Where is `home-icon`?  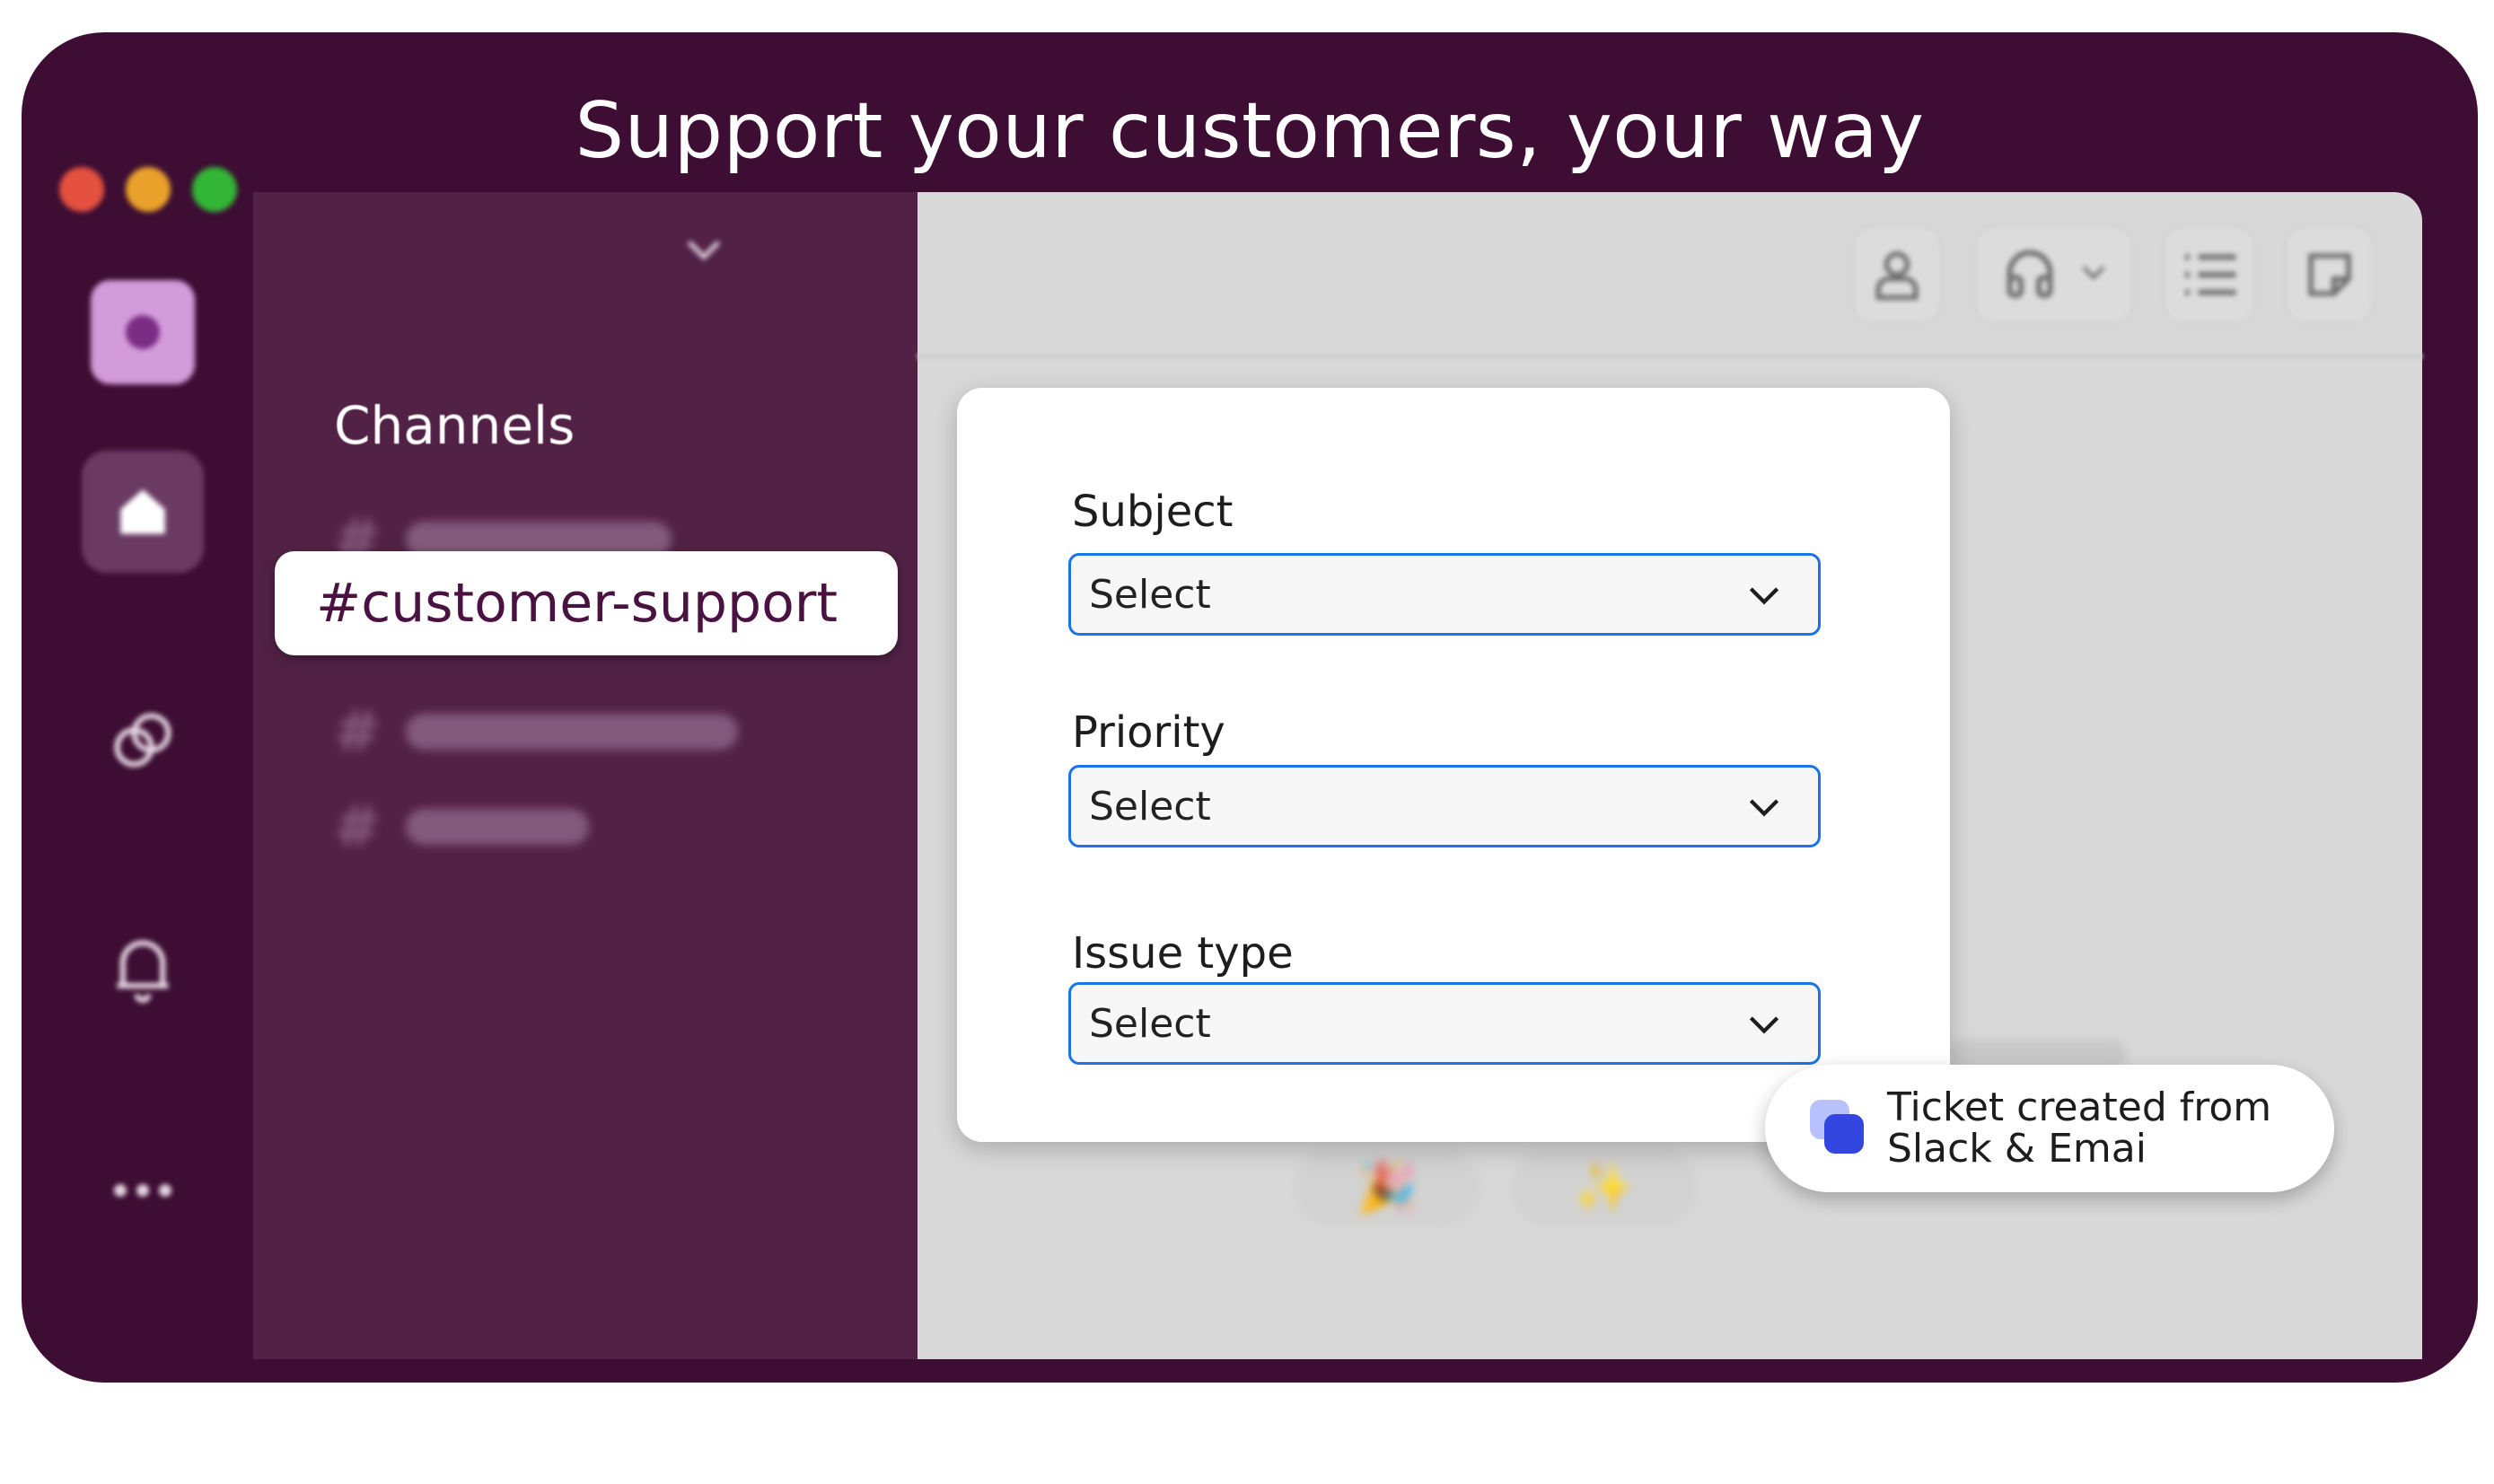 home-icon is located at coordinates (143, 512).